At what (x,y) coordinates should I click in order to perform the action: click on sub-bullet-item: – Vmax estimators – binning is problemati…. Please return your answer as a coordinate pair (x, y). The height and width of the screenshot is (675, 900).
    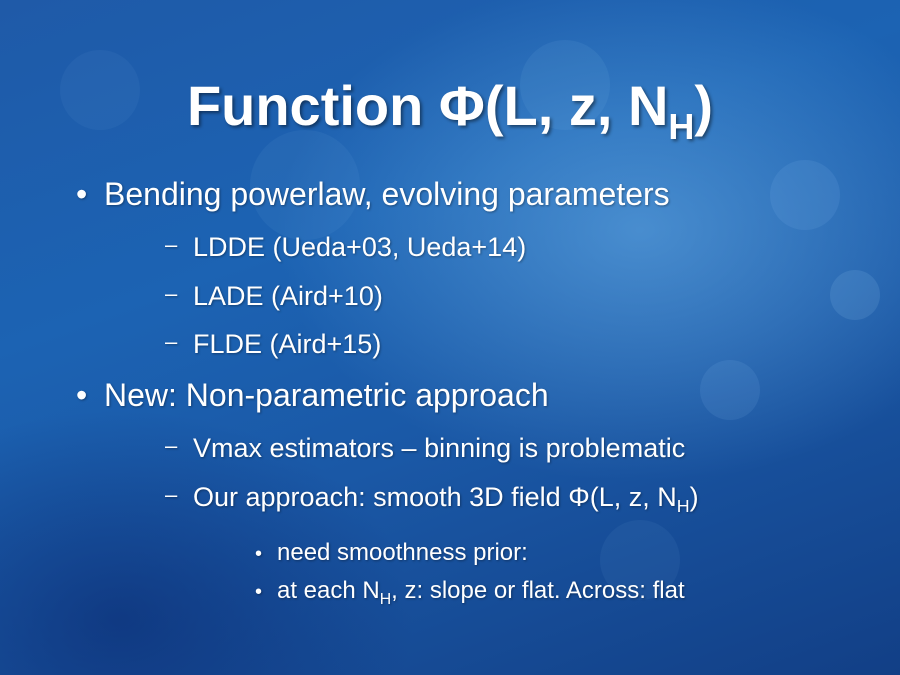
    Looking at the image, I should click on (425, 448).